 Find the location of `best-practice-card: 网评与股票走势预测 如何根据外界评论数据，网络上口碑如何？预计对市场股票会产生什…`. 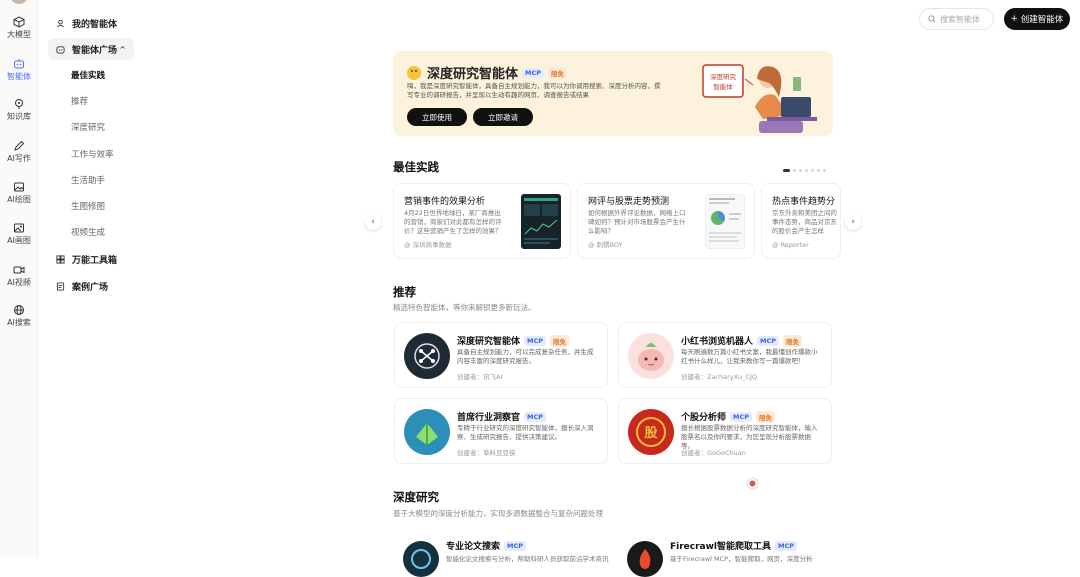

best-practice-card: 网评与股票走势预测 如何根据外界评论数据，网络上口碑如何？预计对市场股票会产生什… is located at coordinates (666, 221).